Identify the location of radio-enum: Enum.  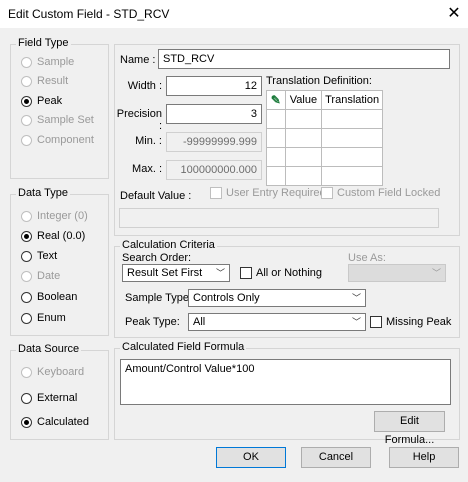
(43, 318).